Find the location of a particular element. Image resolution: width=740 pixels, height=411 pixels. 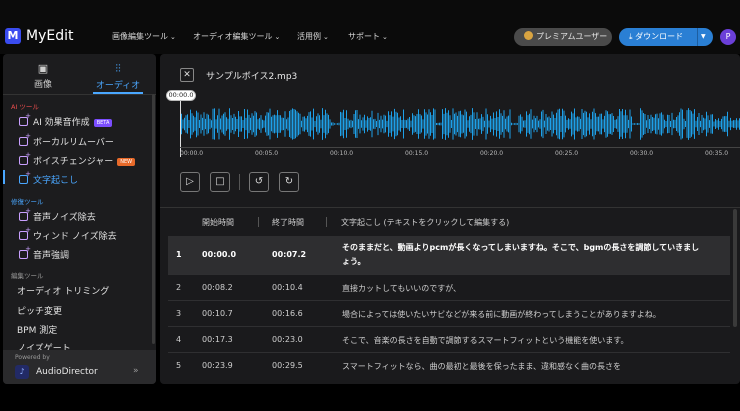

table-row: 2 00:08.2 00:10.4 直接カットしてもいいのですが、 is located at coordinates (449, 287).